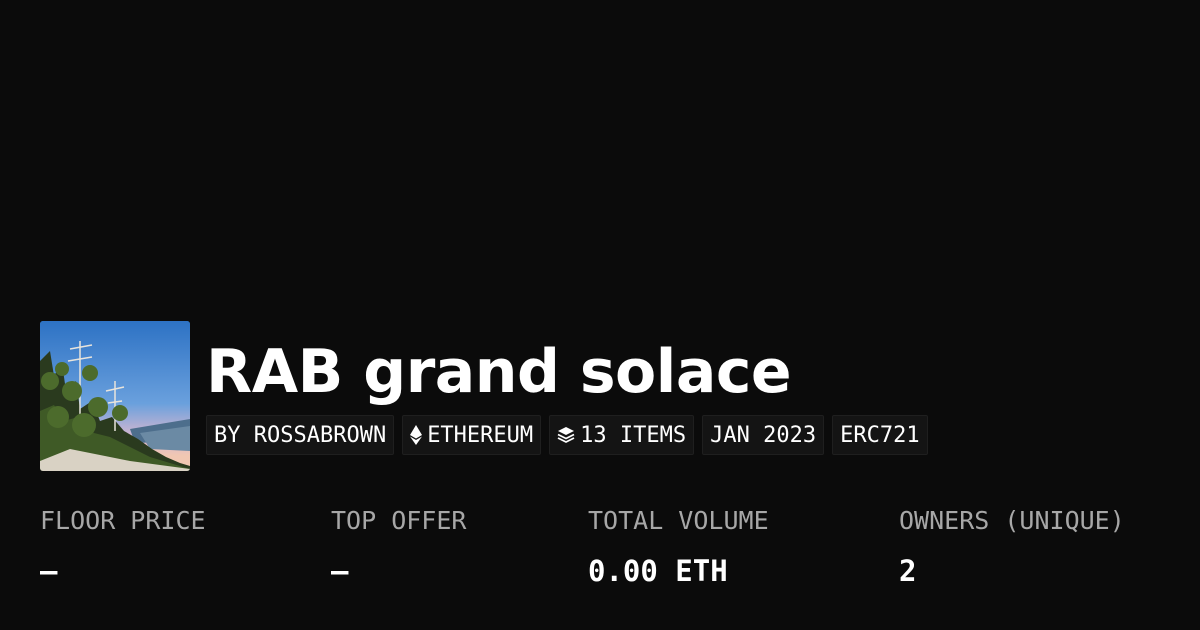 This screenshot has height=630, width=1200. Describe the element at coordinates (398, 546) in the screenshot. I see `top-offer-stat: TOP OFFER —` at that location.